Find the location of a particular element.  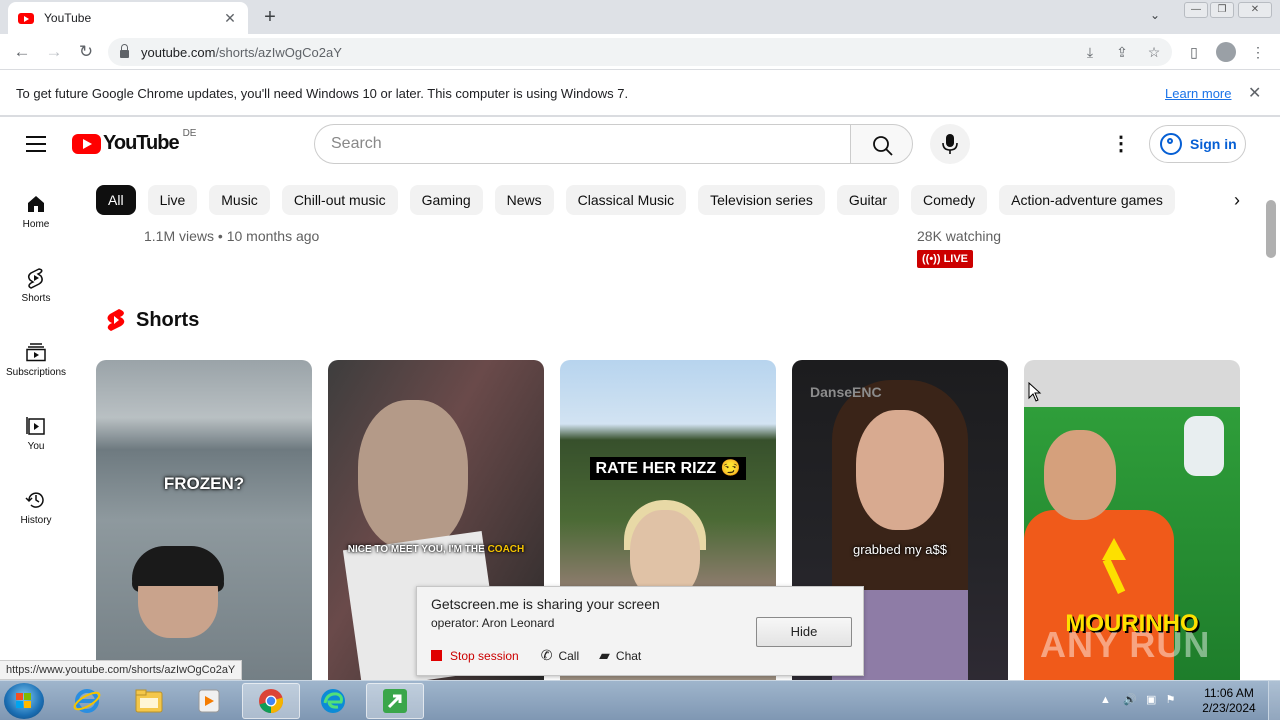

youtube-logo: YouTube DE is located at coordinates (134, 141).